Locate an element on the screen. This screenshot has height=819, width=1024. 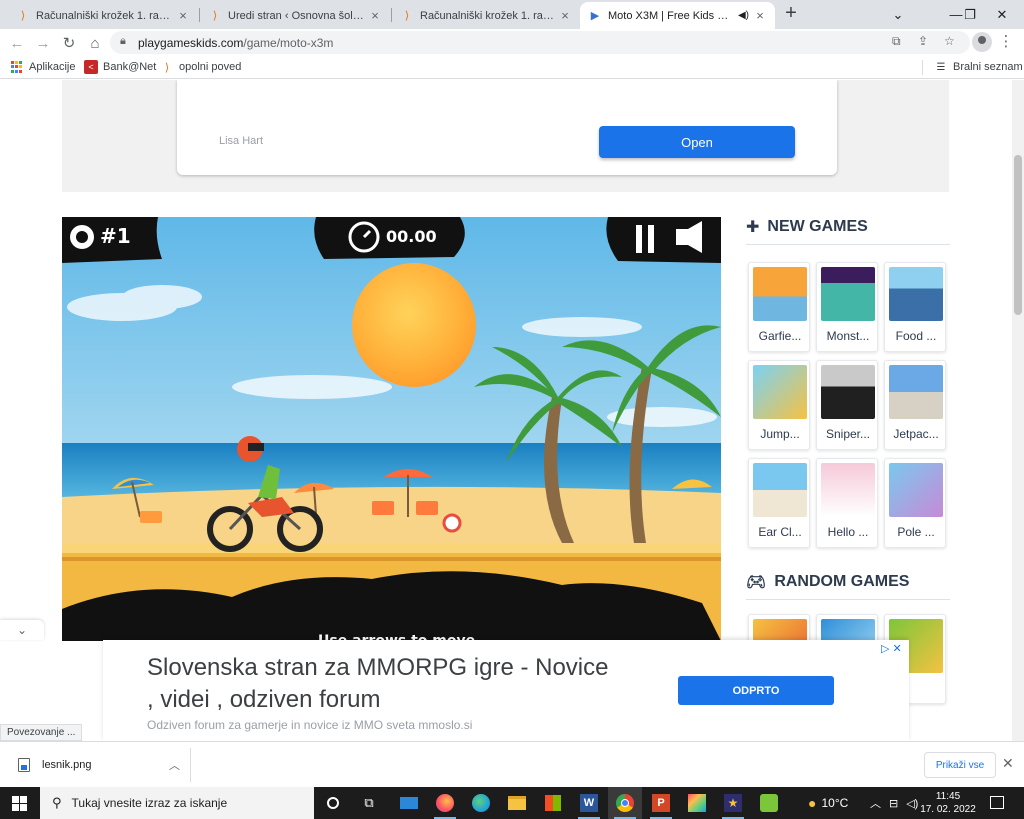
address-url: playgameskids.com/game/moto-x3m is located at coordinates (235, 43).